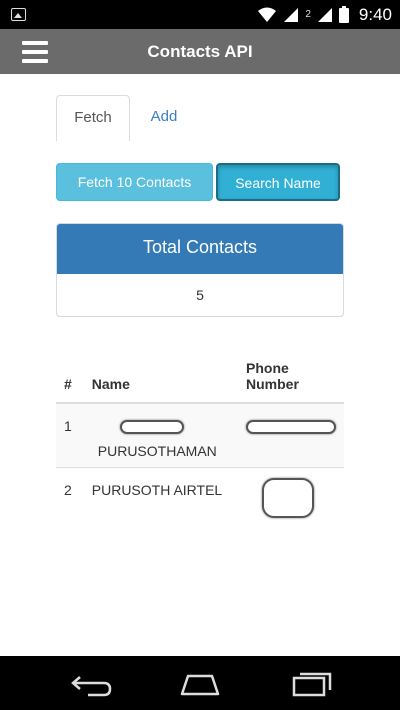  Describe the element at coordinates (200, 249) in the screenshot. I see `panel-title: Total Contacts` at that location.